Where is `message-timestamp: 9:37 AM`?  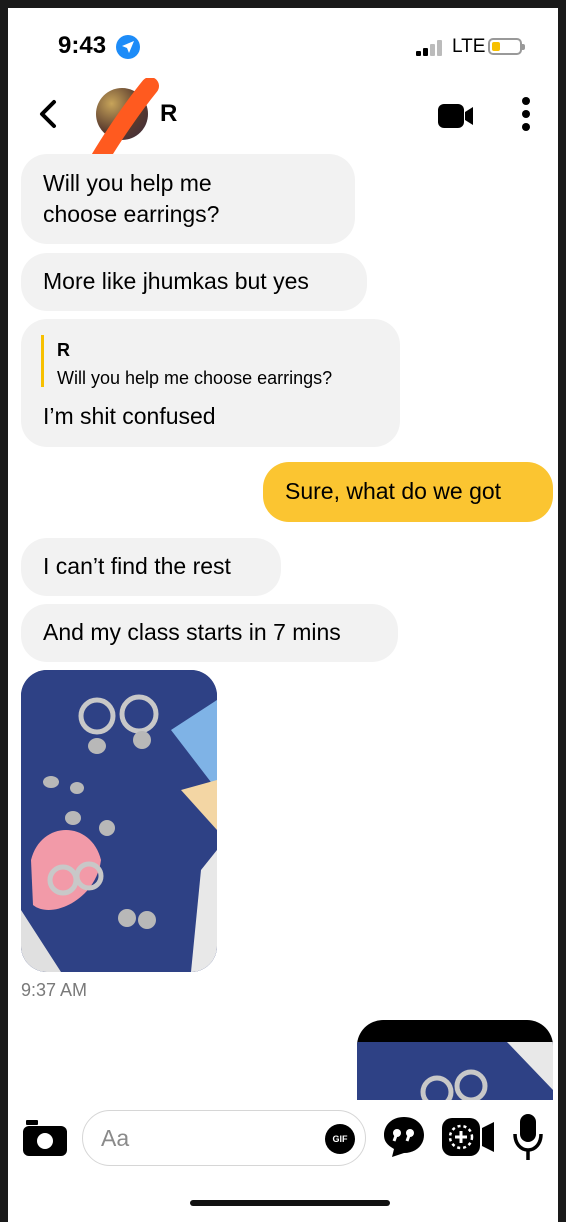 message-timestamp: 9:37 AM is located at coordinates (54, 990).